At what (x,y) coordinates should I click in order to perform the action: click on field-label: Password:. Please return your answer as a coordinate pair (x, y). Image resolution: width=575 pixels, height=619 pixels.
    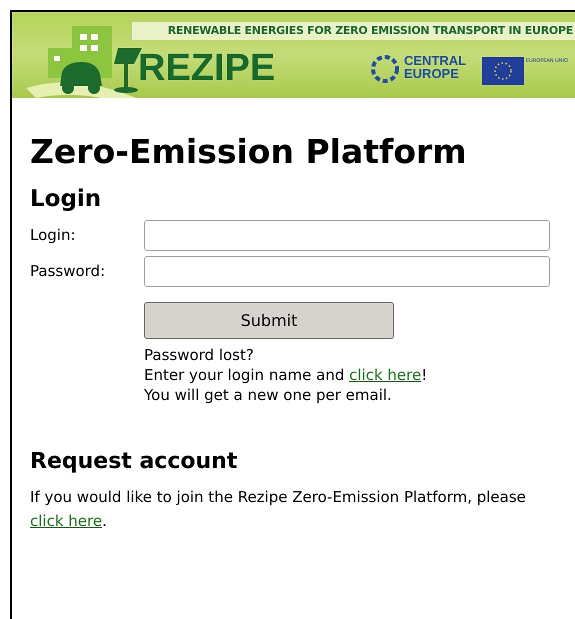
    Looking at the image, I should click on (68, 271).